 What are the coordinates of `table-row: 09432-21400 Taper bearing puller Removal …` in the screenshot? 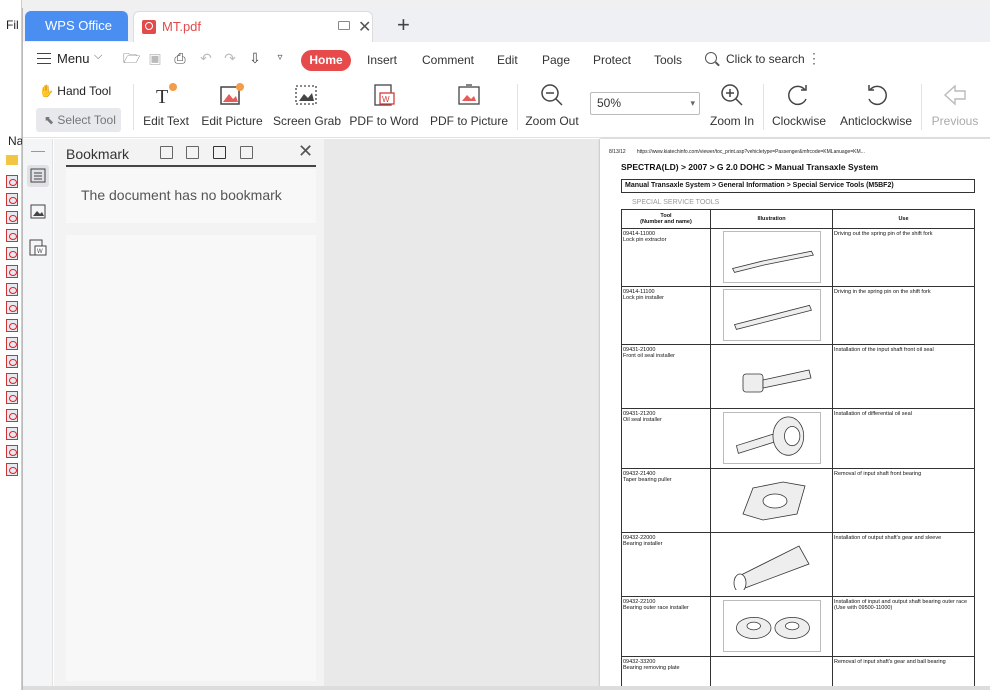 It's located at (798, 500).